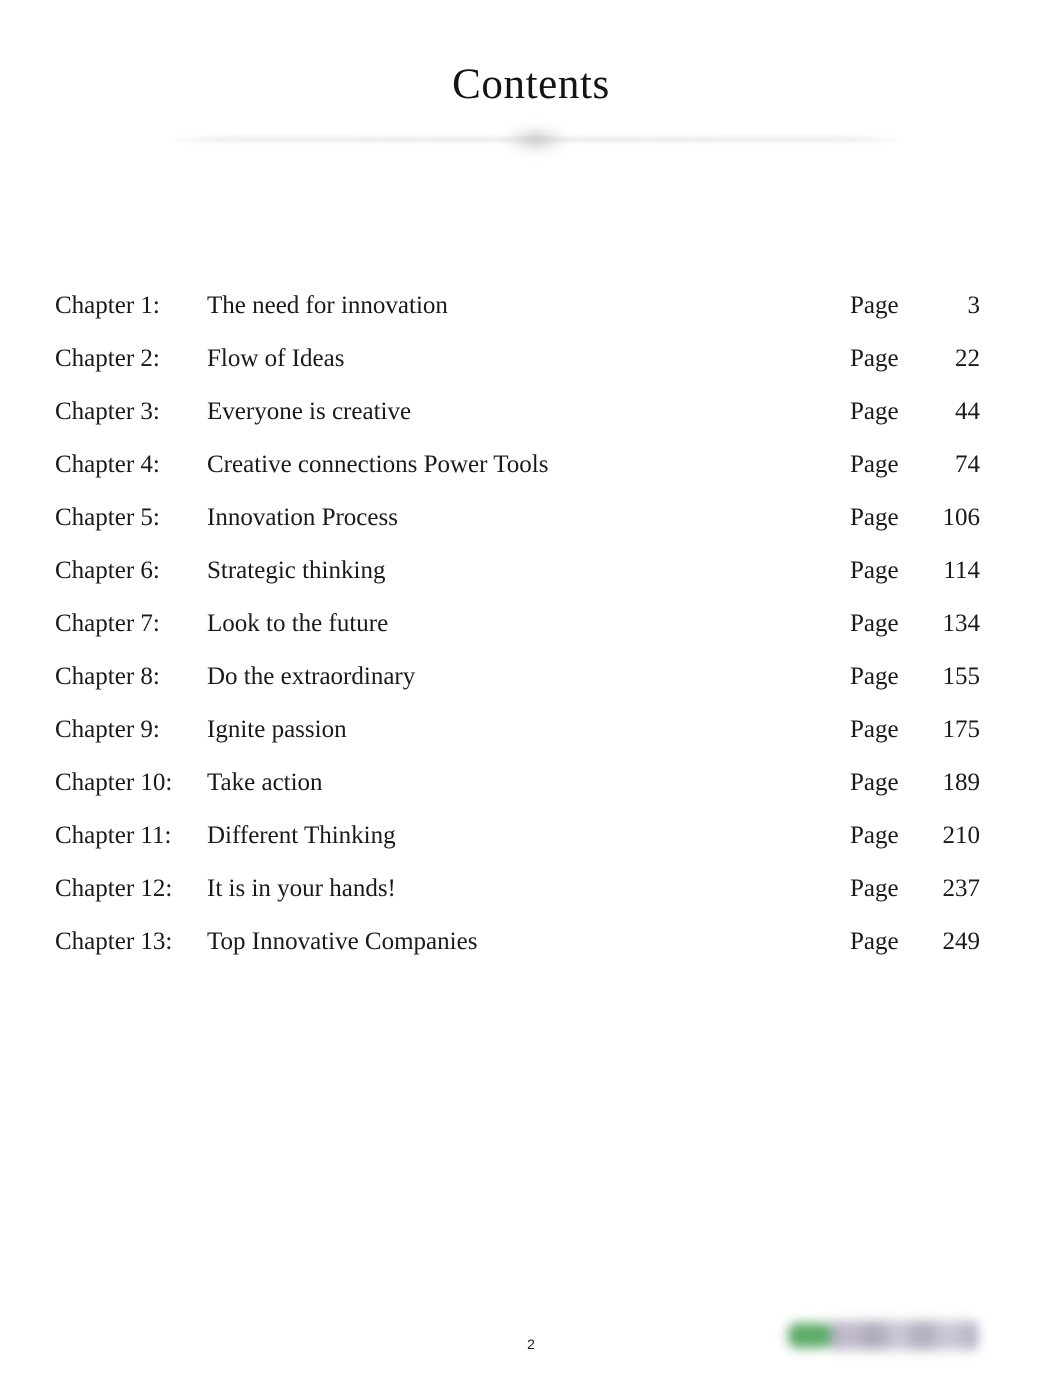  What do you see at coordinates (114, 941) in the screenshot?
I see `toc-entry-chapter: Chapter 13:` at bounding box center [114, 941].